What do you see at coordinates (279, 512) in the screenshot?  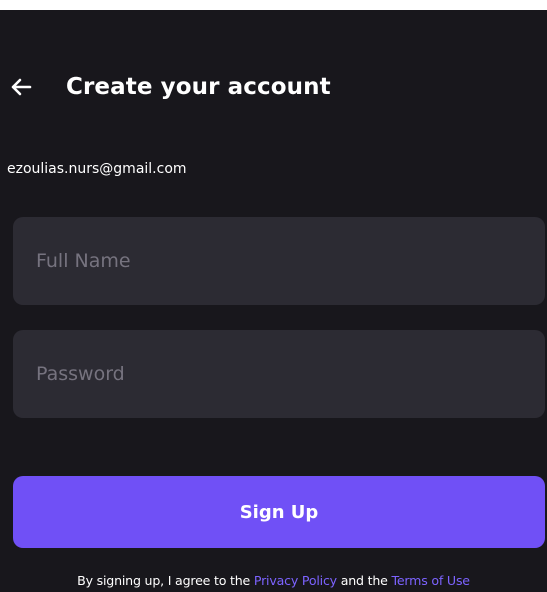 I see `sign-up-button: Sign Up` at bounding box center [279, 512].